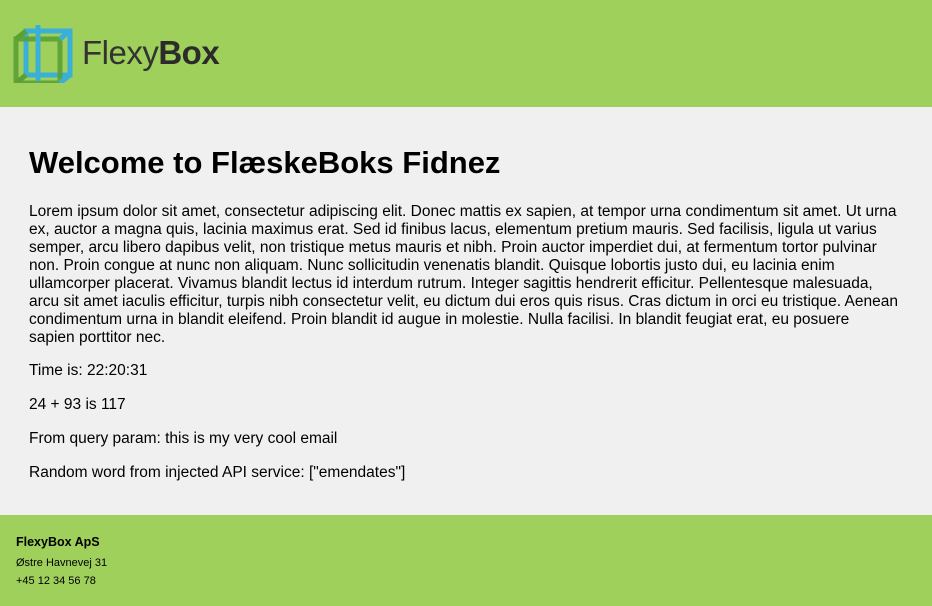 The height and width of the screenshot is (606, 932). Describe the element at coordinates (62, 563) in the screenshot. I see `footer-address: Østre Havnevej 31` at that location.